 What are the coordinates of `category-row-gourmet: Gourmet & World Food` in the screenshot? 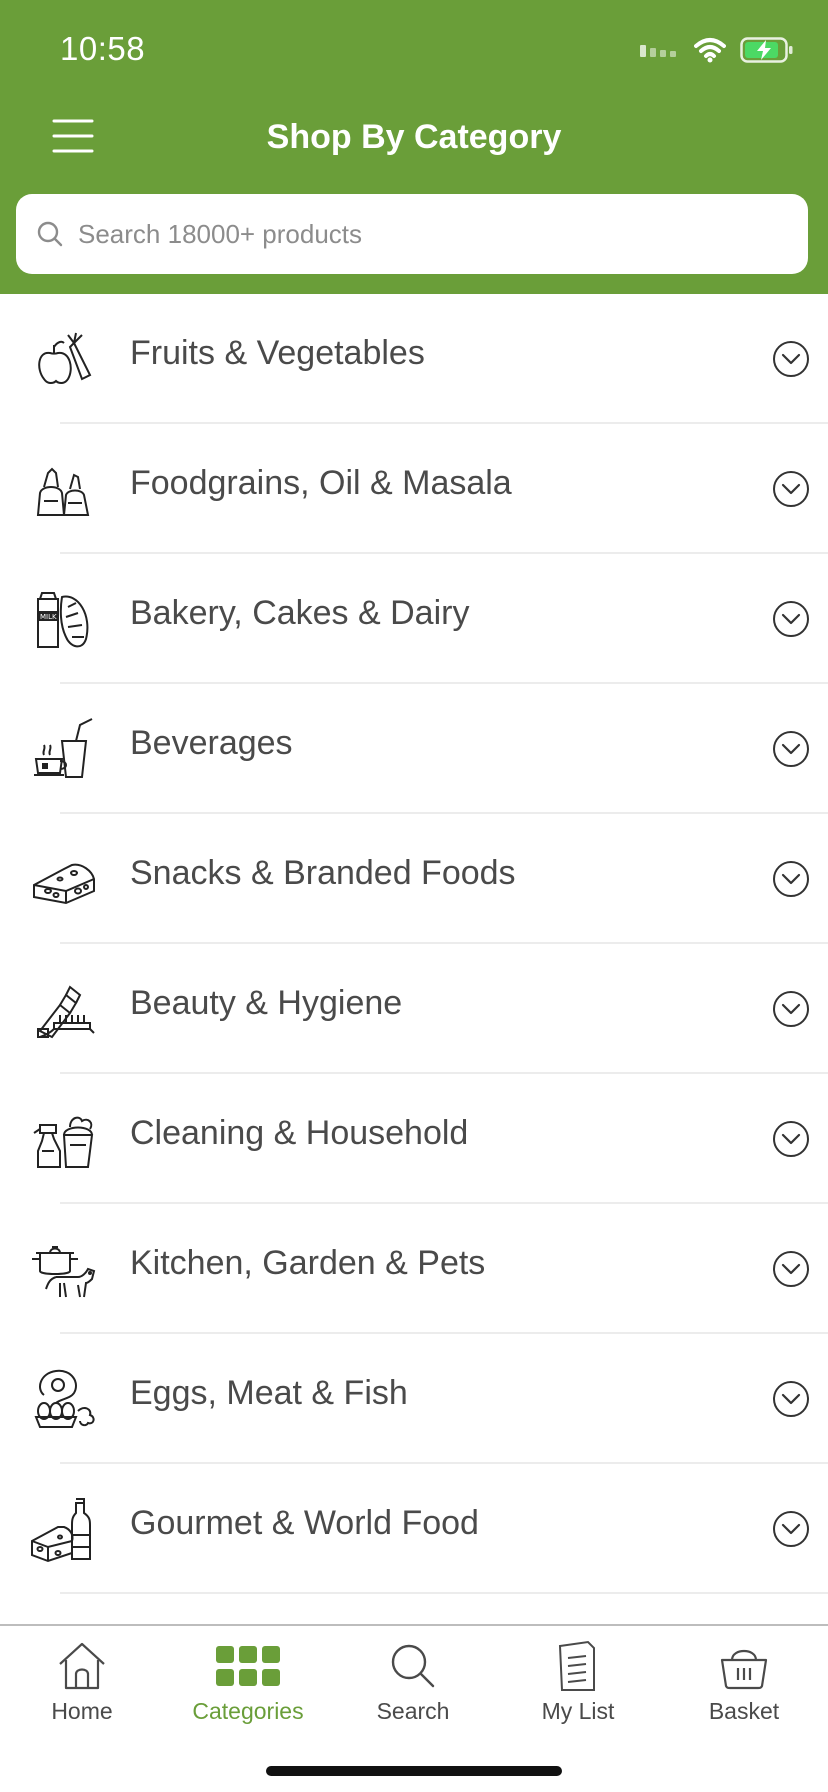 It's located at (414, 1529).